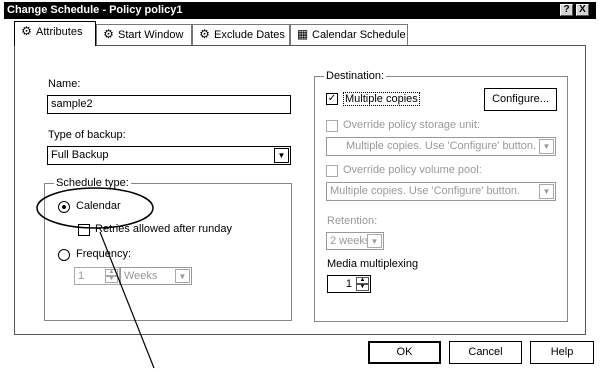  Describe the element at coordinates (127, 300) in the screenshot. I see `callout-pointer-line` at that location.